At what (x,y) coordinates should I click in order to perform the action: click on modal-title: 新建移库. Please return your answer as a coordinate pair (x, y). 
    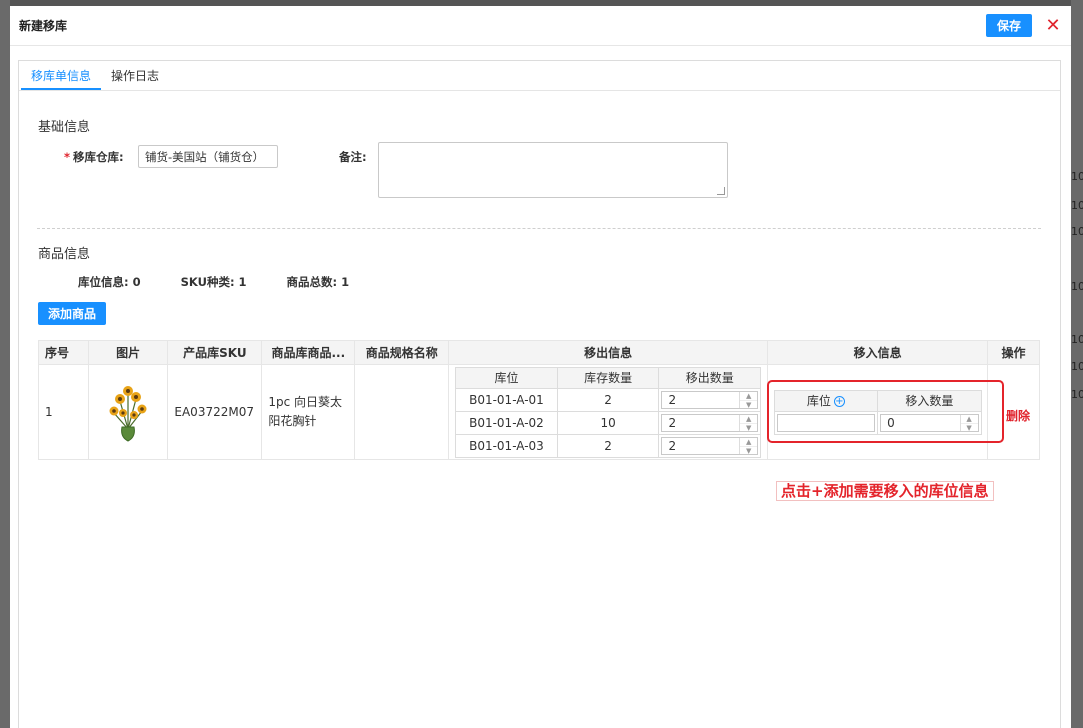
    Looking at the image, I should click on (43, 26).